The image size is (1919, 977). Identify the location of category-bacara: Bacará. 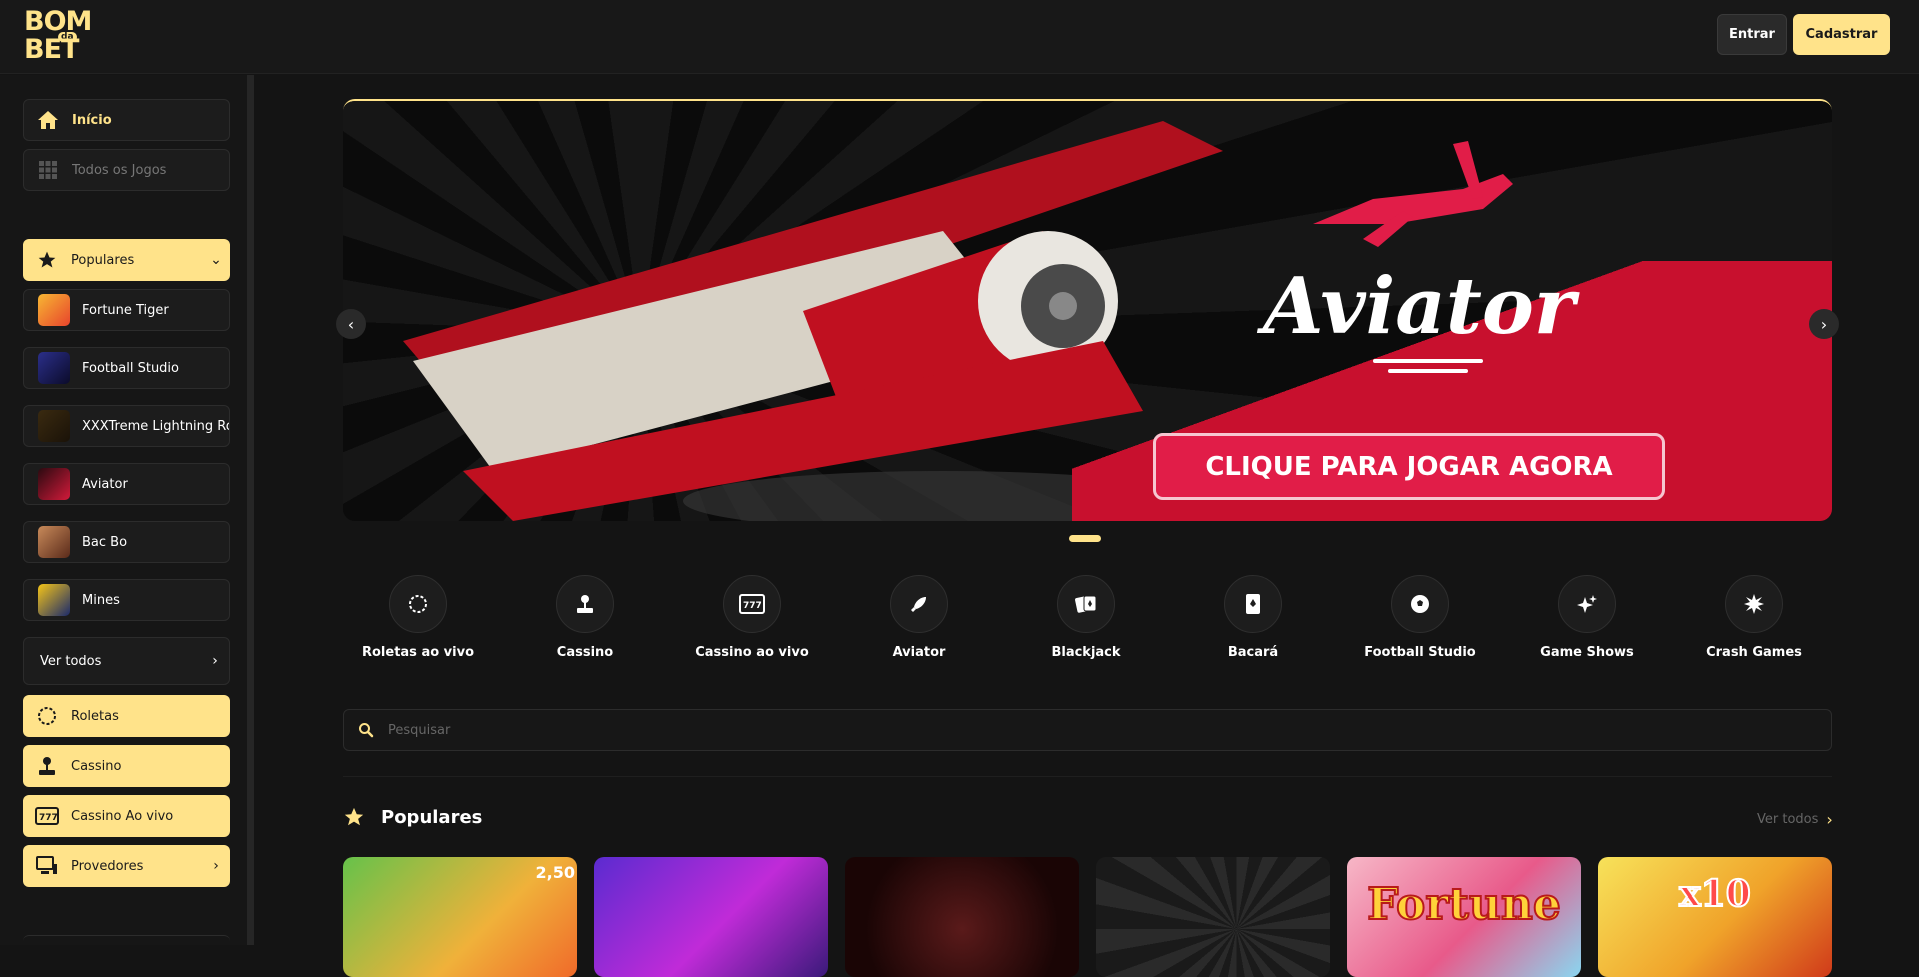
(1253, 617).